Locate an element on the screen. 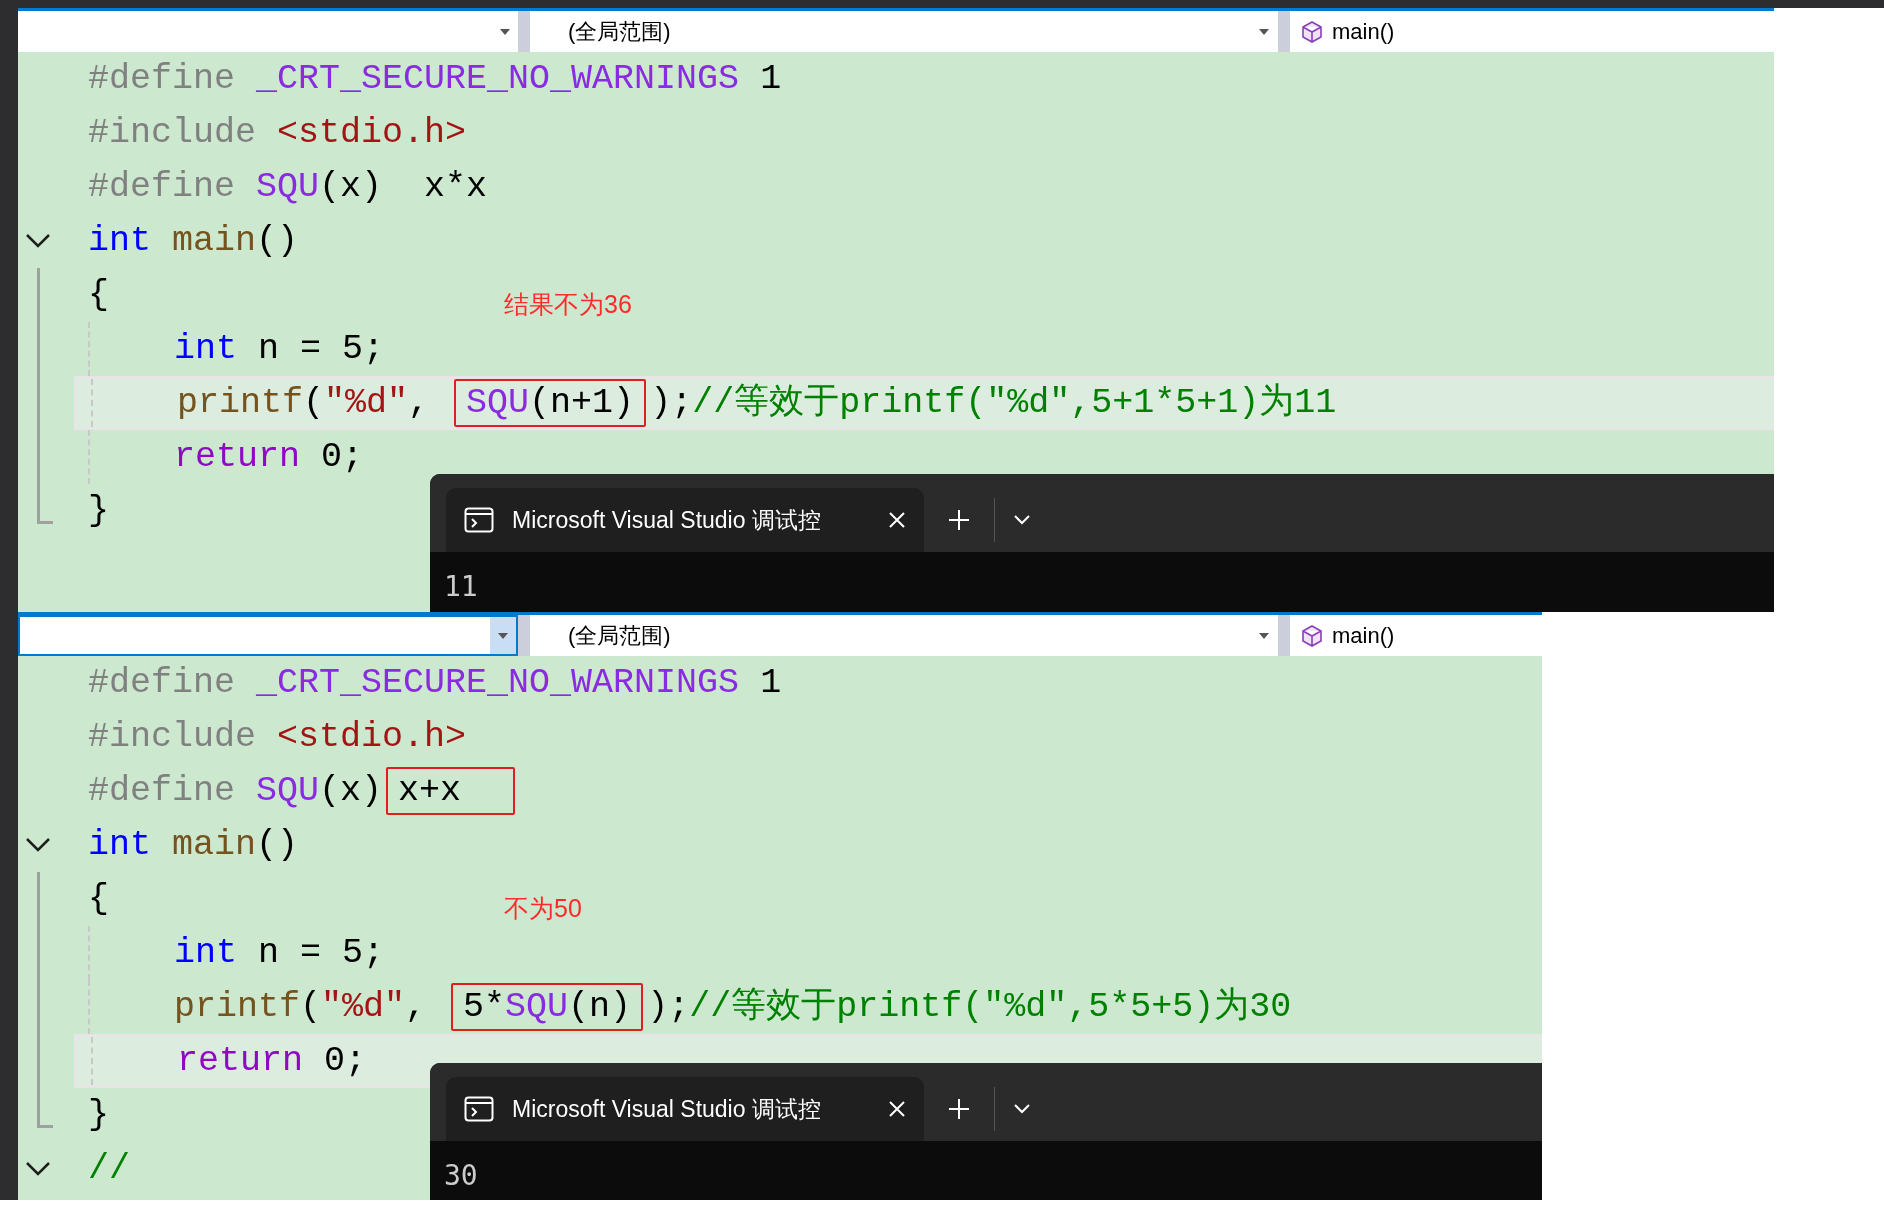  highlighted-code: x+x is located at coordinates (451, 791).